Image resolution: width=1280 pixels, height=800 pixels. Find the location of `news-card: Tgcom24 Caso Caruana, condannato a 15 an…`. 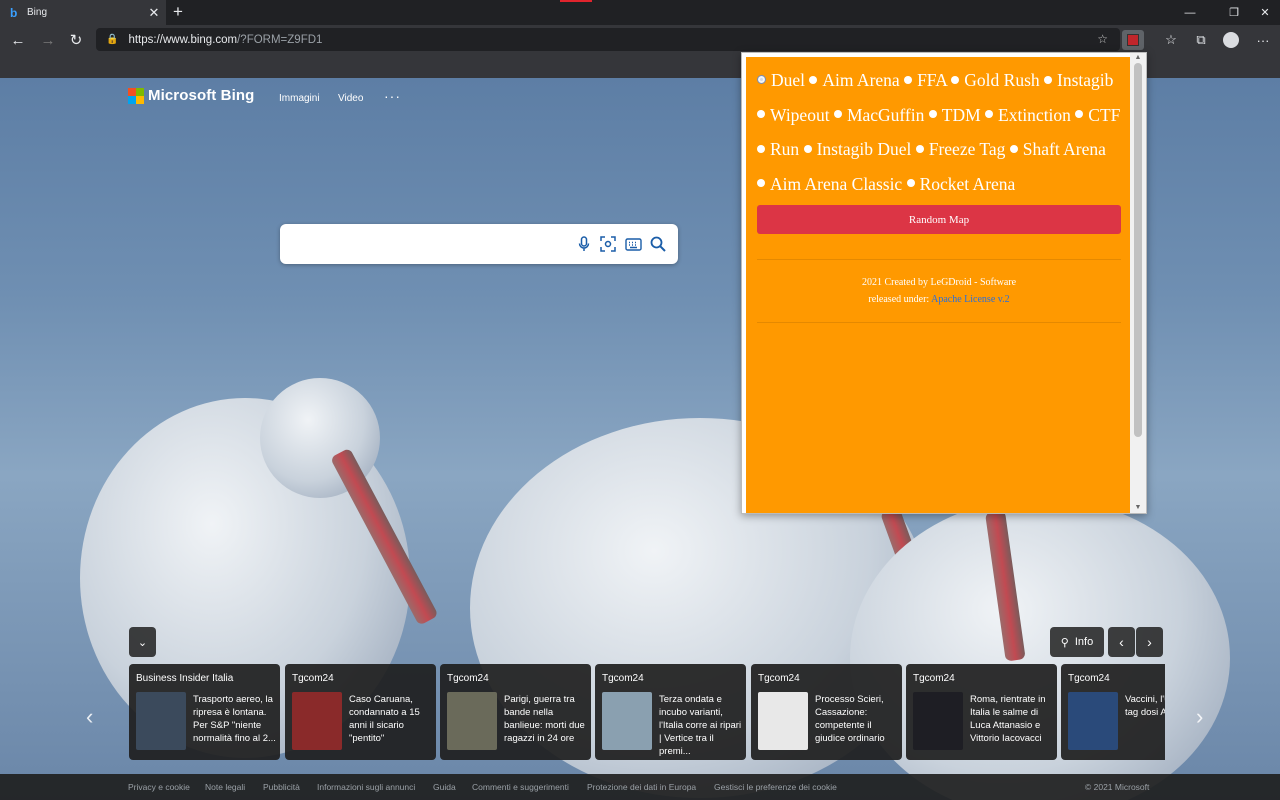

news-card: Tgcom24 Caso Caruana, condannato a 15 an… is located at coordinates (360, 712).